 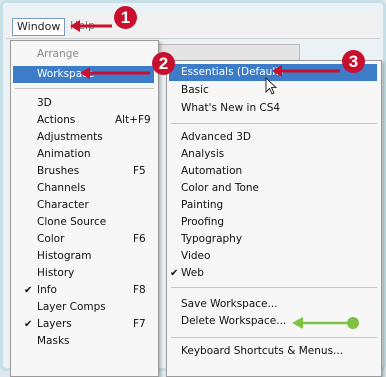 I want to click on green-dot, so click(x=353, y=323).